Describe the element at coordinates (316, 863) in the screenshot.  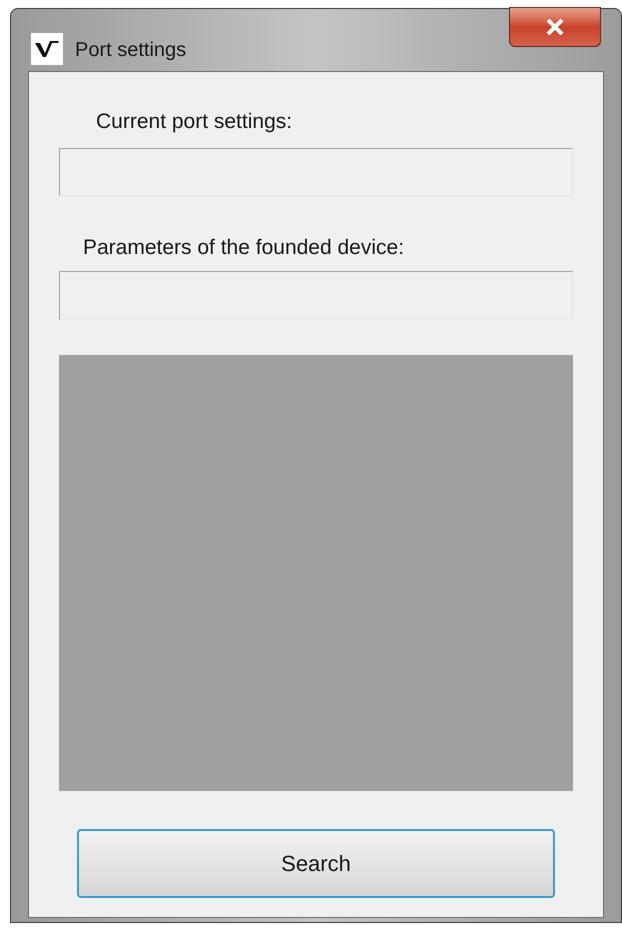
I see `search-button: Search` at that location.